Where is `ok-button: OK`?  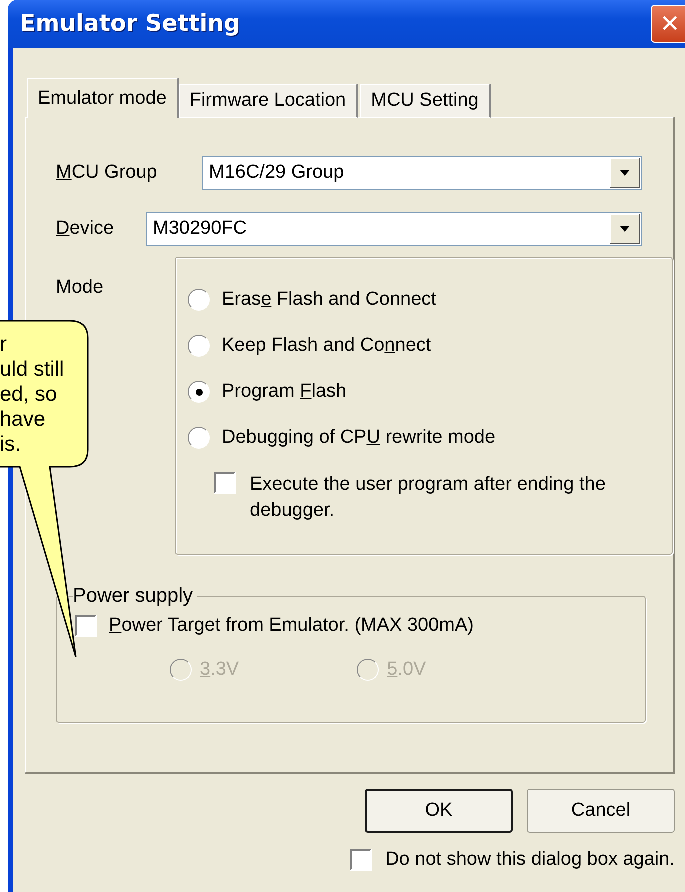 ok-button: OK is located at coordinates (439, 811).